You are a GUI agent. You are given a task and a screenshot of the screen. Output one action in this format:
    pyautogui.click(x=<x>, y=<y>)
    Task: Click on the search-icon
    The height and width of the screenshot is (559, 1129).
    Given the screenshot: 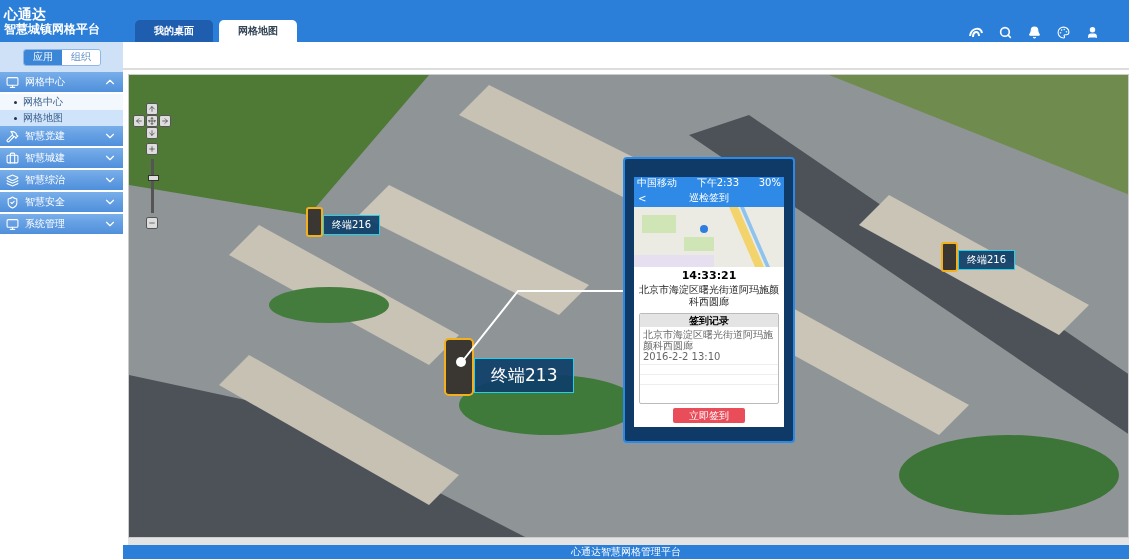 What is the action you would take?
    pyautogui.click(x=1005, y=32)
    